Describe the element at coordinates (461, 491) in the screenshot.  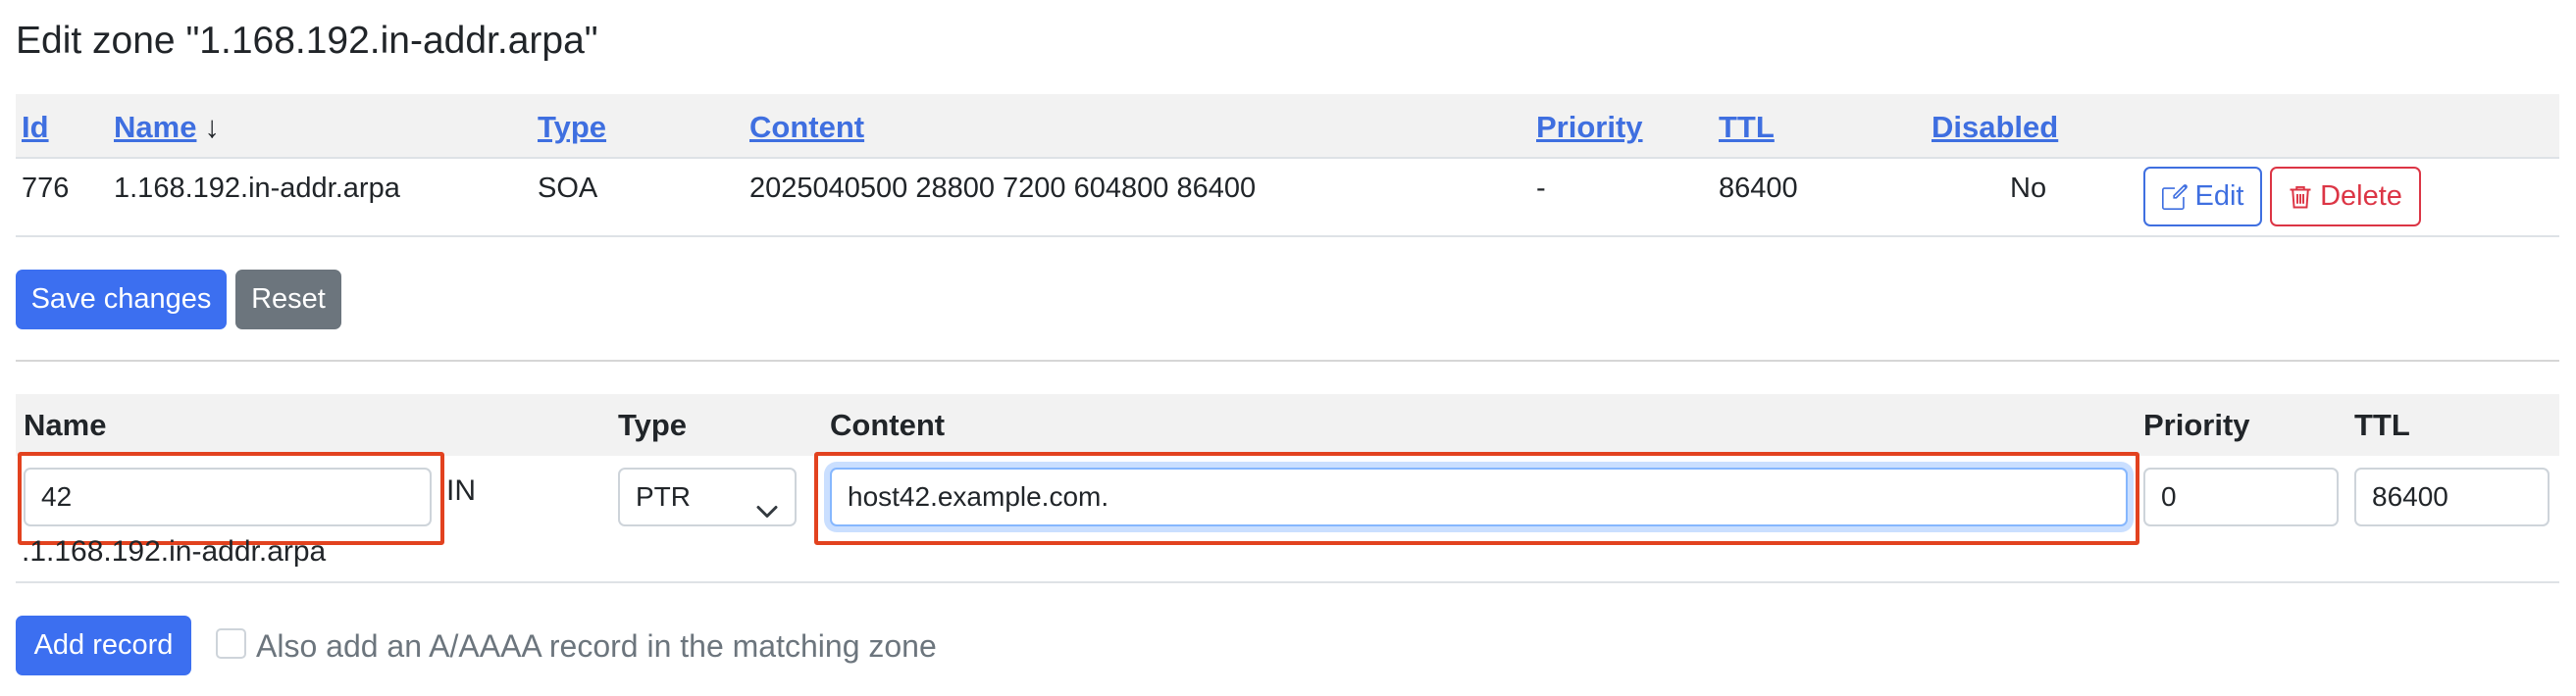
I see `class-in-label: IN` at that location.